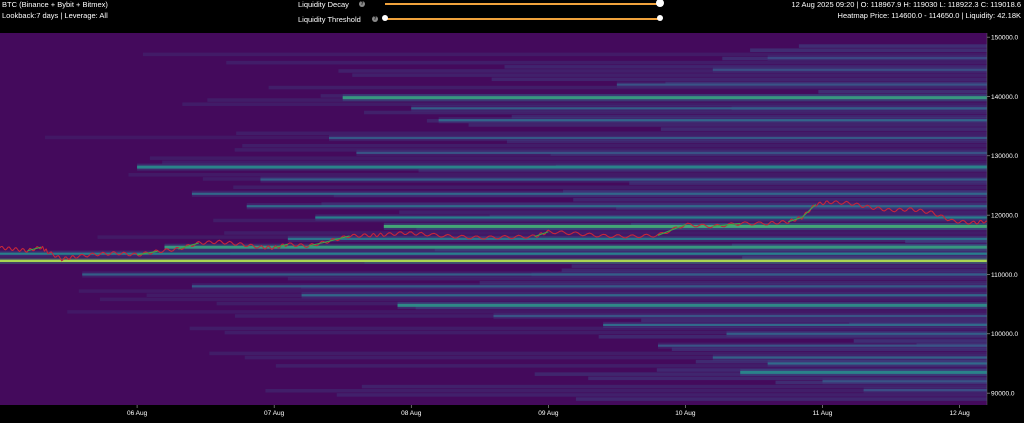 This screenshot has height=423, width=1024. What do you see at coordinates (323, 4) in the screenshot?
I see `liquidity-decay-label: Liquidity Decay` at bounding box center [323, 4].